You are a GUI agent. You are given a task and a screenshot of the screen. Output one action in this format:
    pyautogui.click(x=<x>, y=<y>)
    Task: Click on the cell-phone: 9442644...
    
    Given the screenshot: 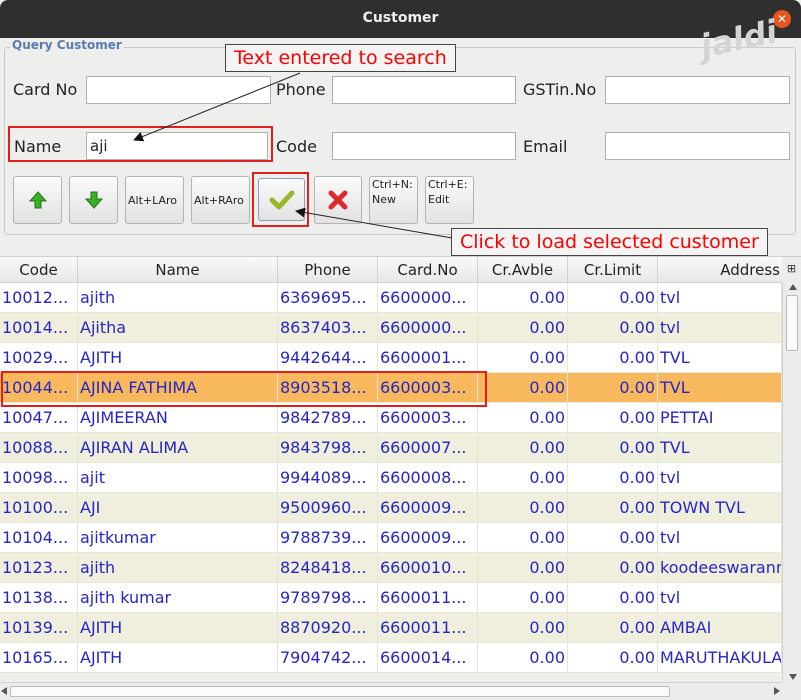 What is the action you would take?
    pyautogui.click(x=328, y=358)
    